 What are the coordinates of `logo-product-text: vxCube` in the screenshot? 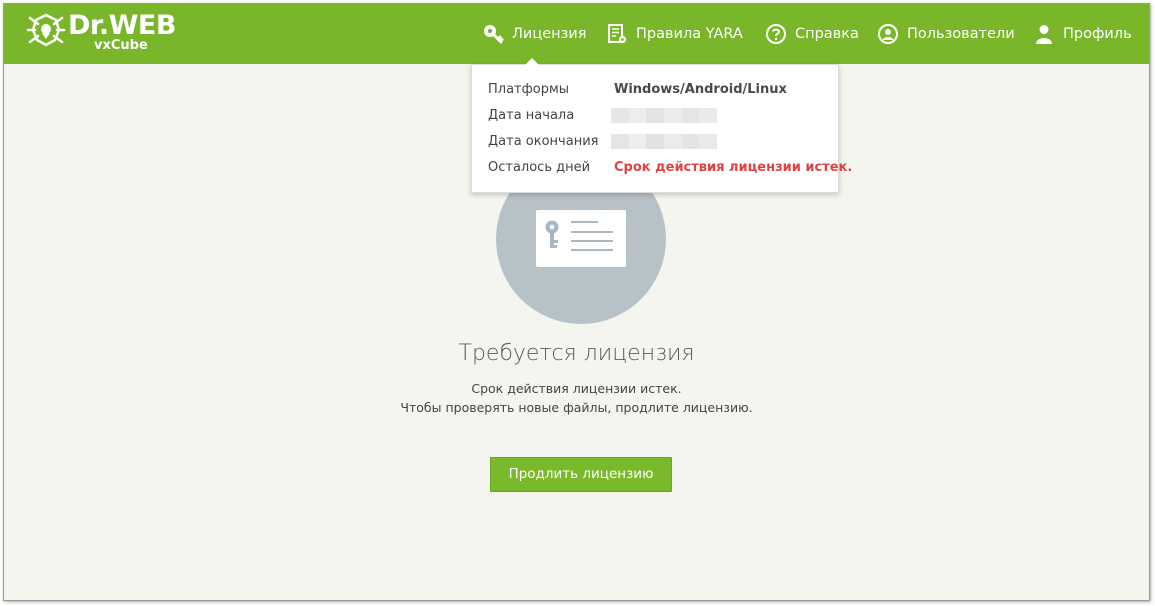 It's located at (121, 45).